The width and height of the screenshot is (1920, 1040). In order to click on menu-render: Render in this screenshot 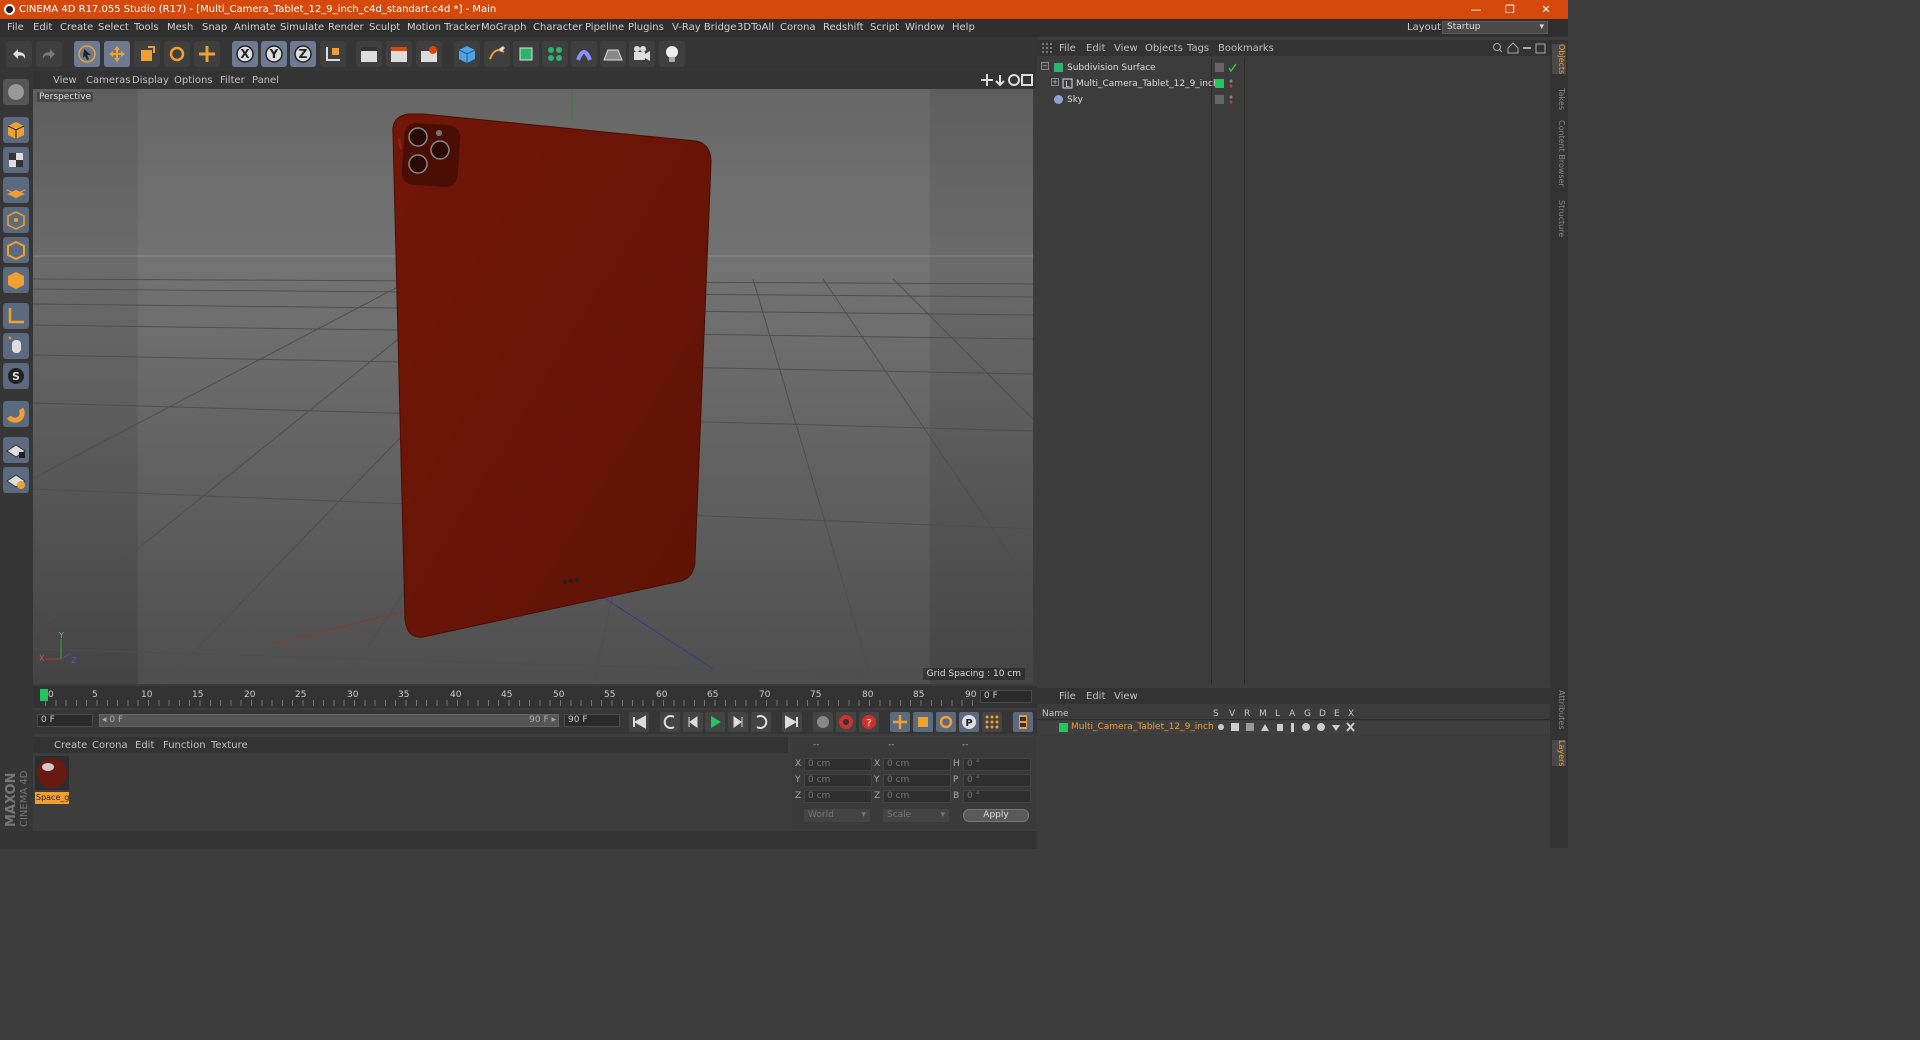, I will do `click(346, 27)`.